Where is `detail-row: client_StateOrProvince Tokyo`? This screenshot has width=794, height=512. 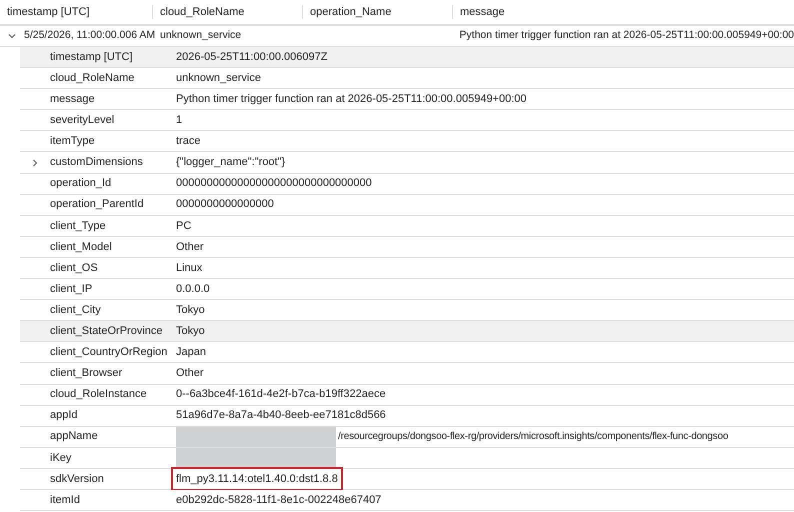 detail-row: client_StateOrProvince Tokyo is located at coordinates (407, 331).